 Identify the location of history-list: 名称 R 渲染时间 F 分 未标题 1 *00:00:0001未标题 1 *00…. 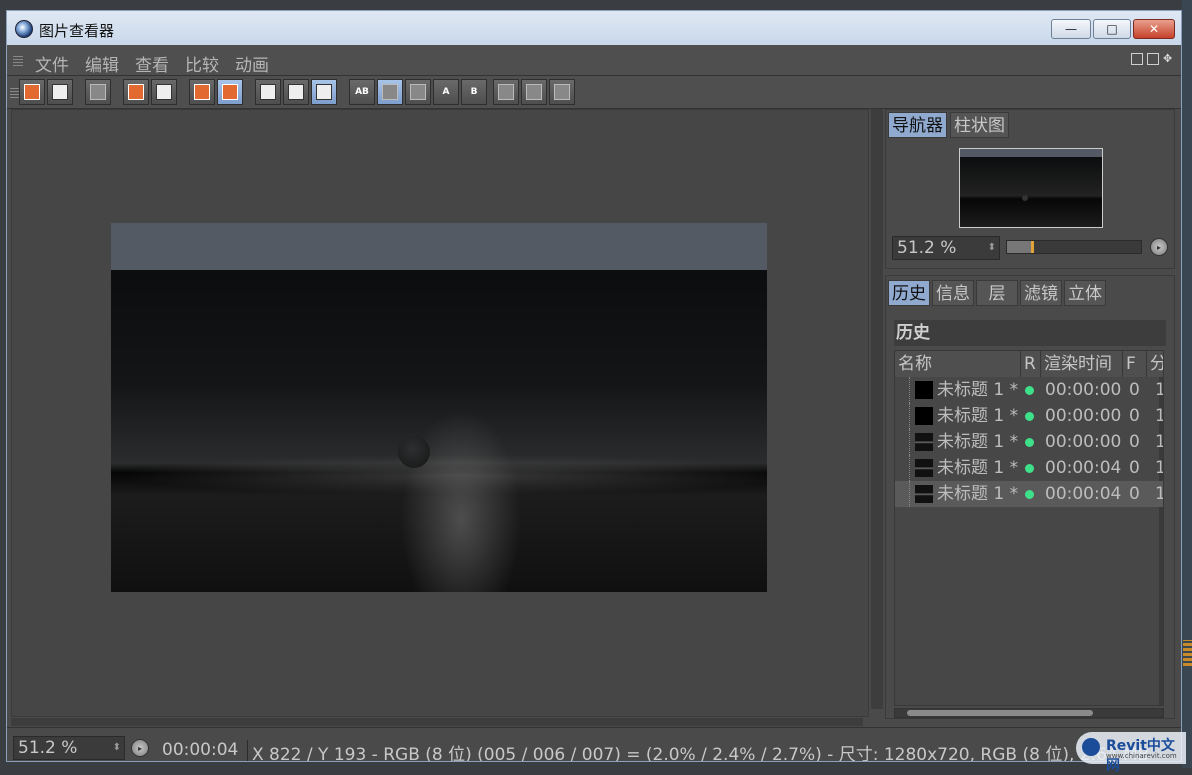
(1029, 528).